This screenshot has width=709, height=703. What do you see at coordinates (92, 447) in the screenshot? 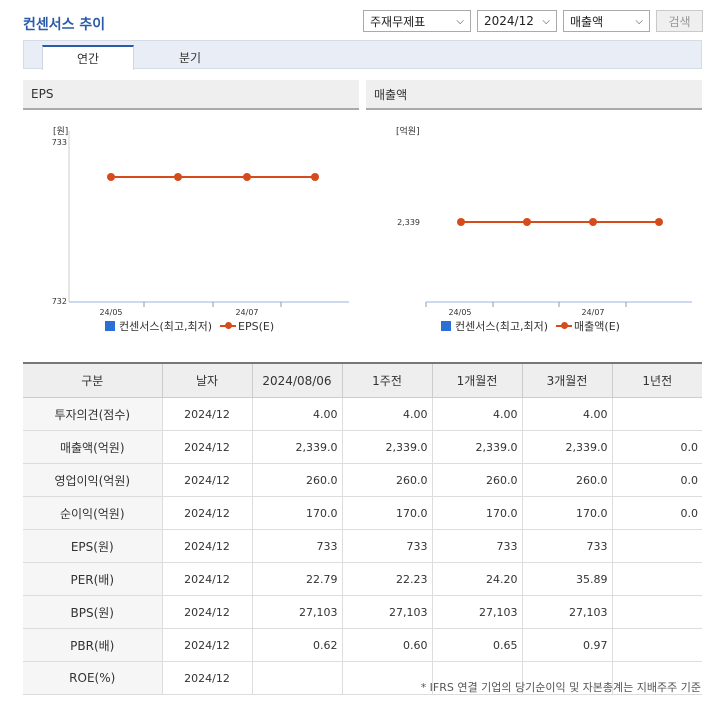
I see `row-label: 매출액(억원)` at bounding box center [92, 447].